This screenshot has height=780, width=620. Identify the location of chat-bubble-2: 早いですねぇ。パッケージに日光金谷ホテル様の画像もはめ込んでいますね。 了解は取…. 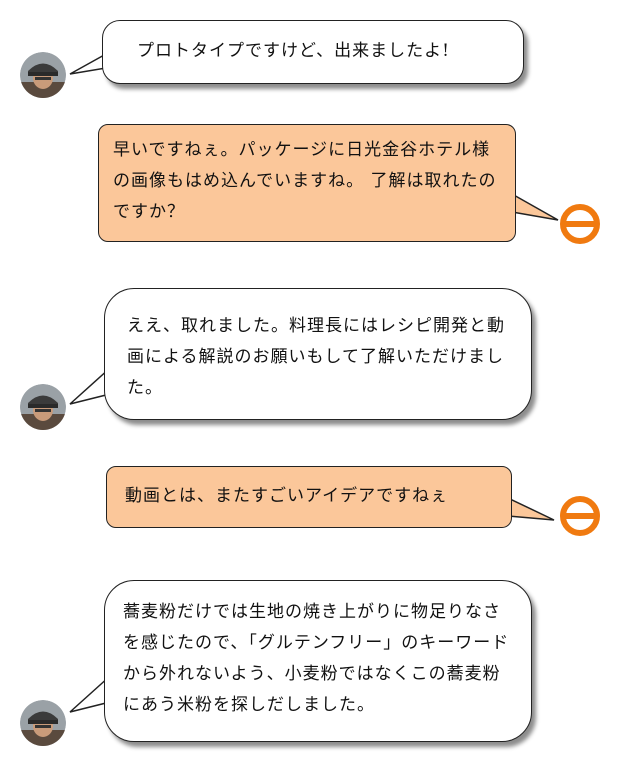
(307, 183).